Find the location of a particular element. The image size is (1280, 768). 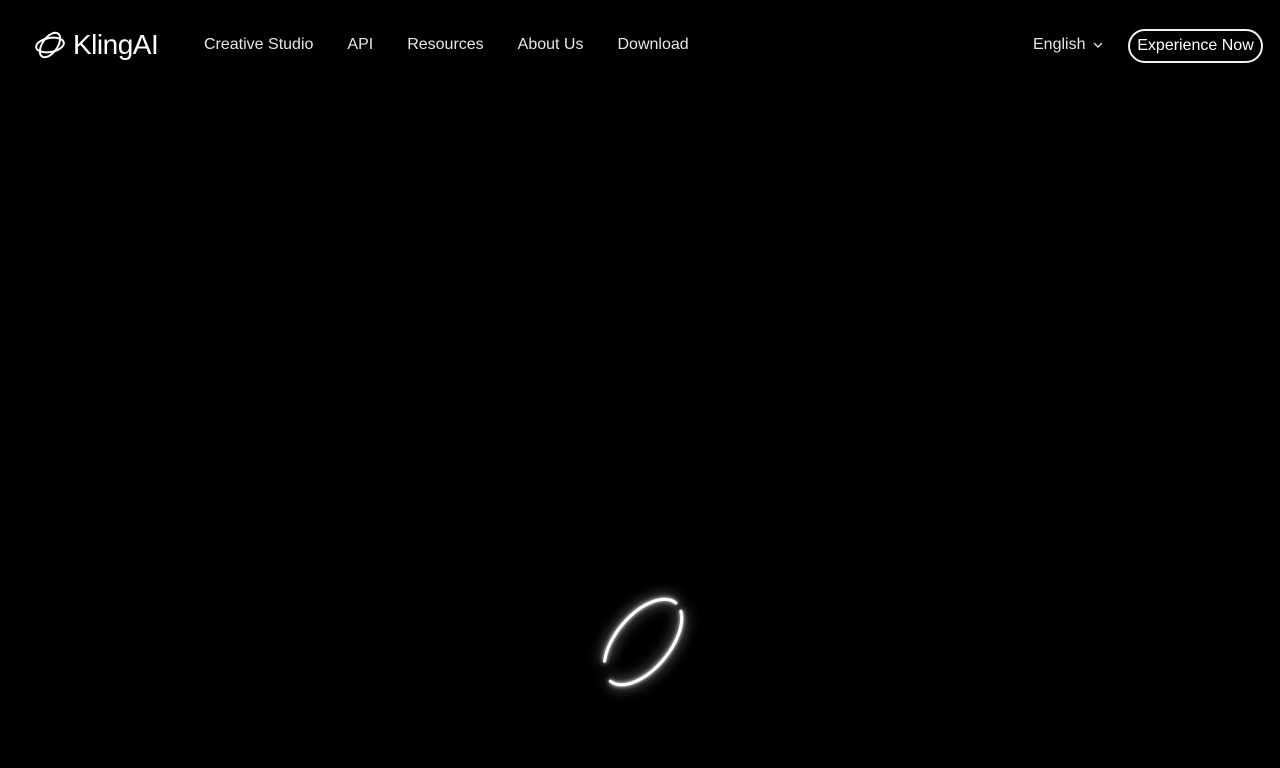

orbit-ring-icon is located at coordinates (643, 642).